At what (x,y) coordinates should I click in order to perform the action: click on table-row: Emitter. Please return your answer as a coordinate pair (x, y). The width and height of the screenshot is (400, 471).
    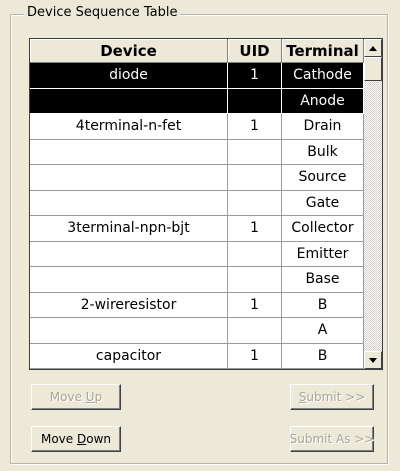
    Looking at the image, I should click on (197, 254).